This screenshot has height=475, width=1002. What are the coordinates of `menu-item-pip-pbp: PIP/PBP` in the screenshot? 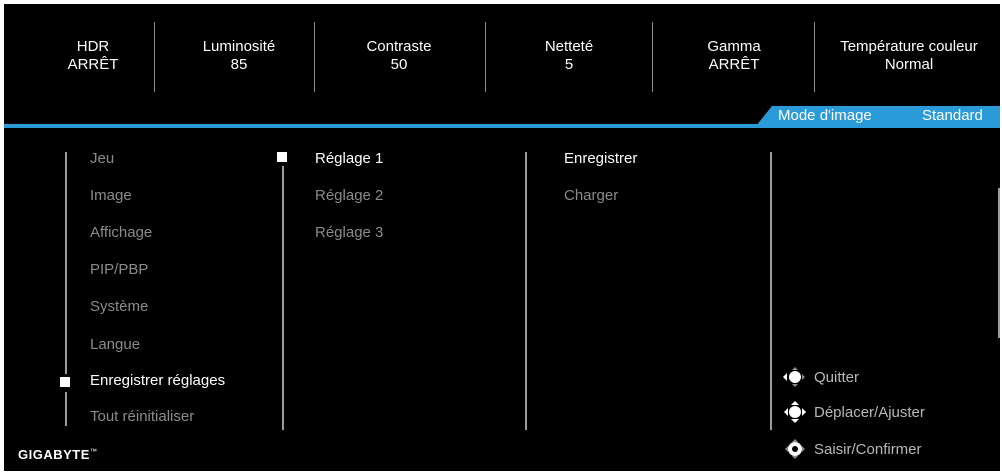 It's located at (119, 270).